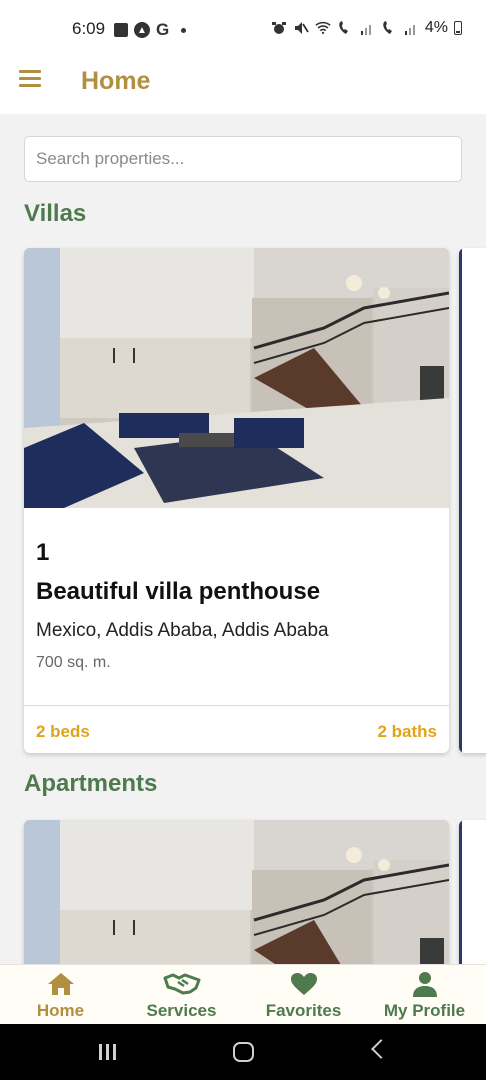  Describe the element at coordinates (73, 662) in the screenshot. I see `property-area: 700 sq. m.` at that location.